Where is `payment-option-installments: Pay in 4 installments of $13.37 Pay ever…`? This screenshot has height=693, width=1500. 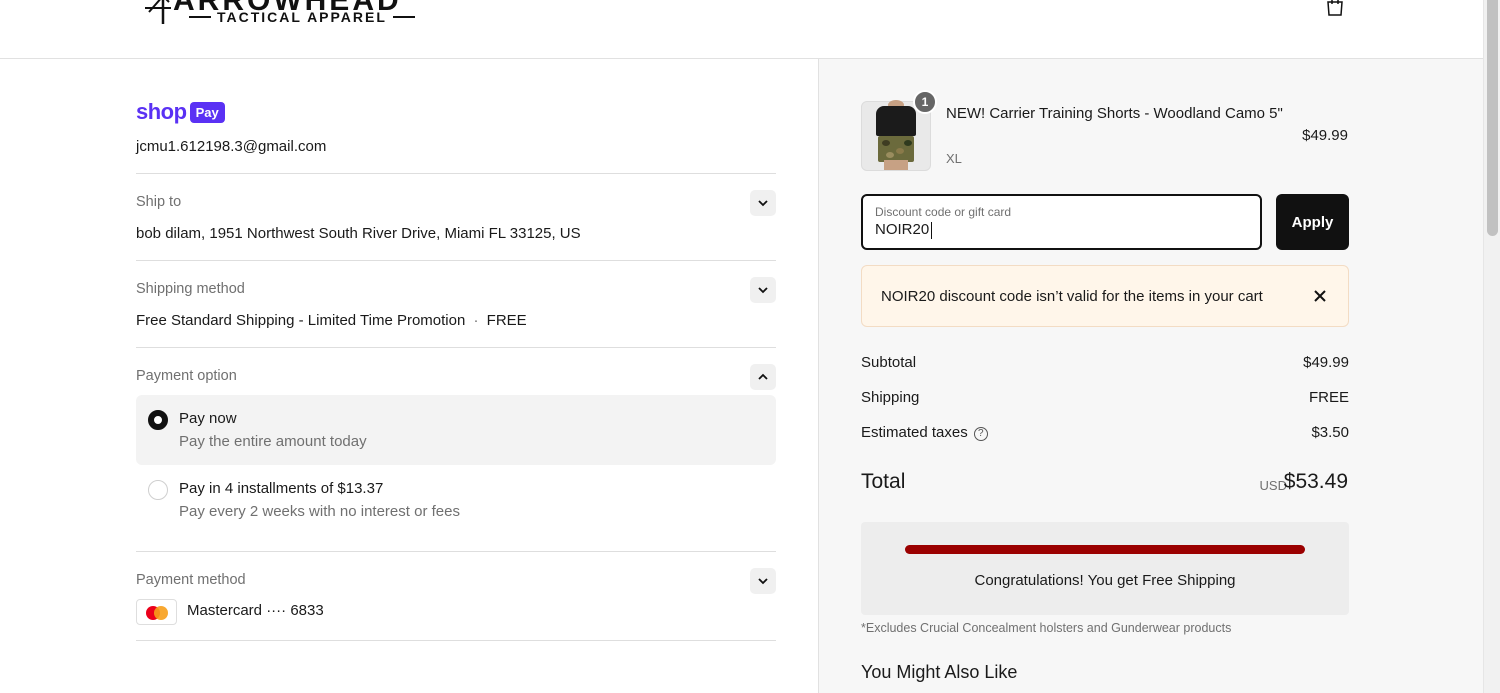
payment-option-installments: Pay in 4 installments of $13.37 Pay ever… is located at coordinates (456, 500).